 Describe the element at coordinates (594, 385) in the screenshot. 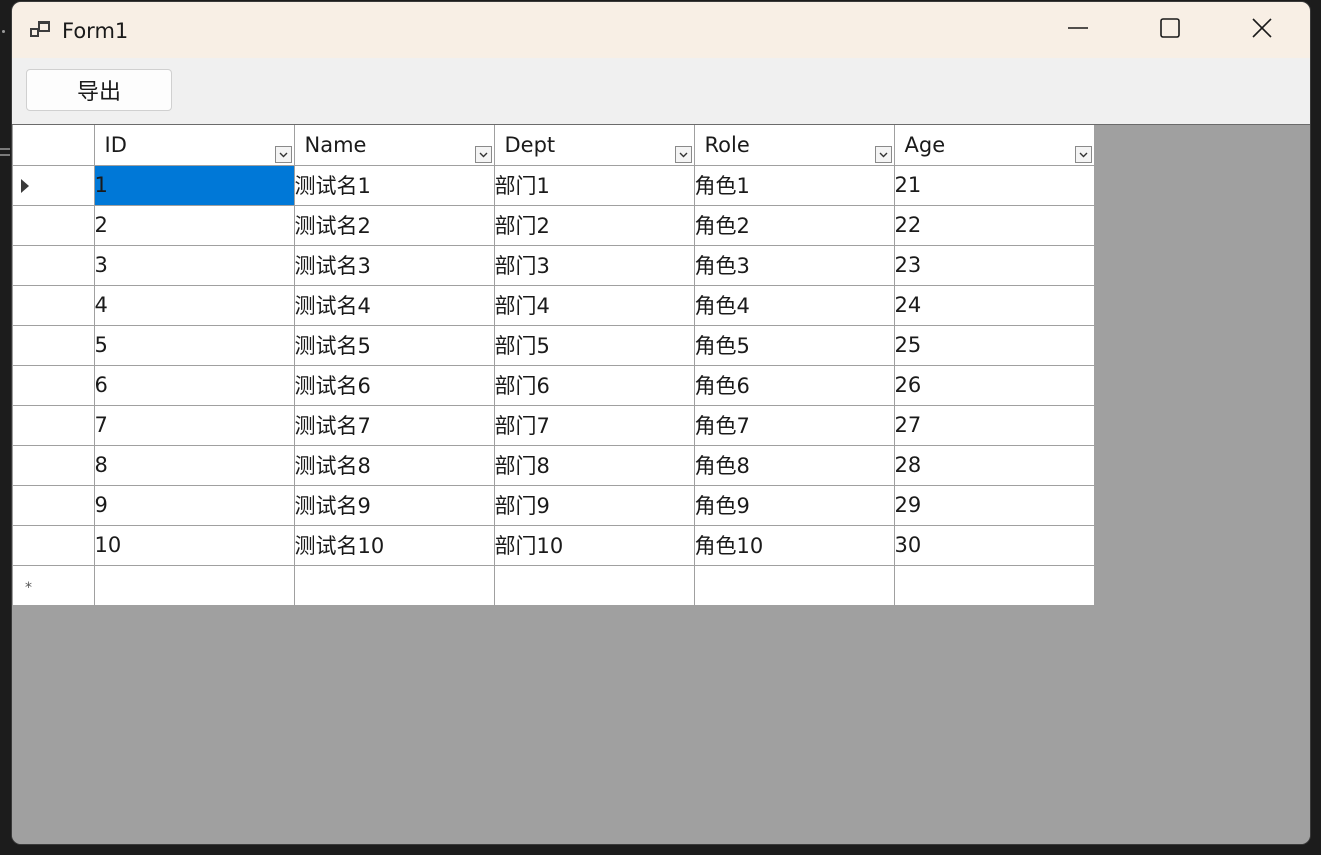

I see `cell-dept: 部门6` at that location.